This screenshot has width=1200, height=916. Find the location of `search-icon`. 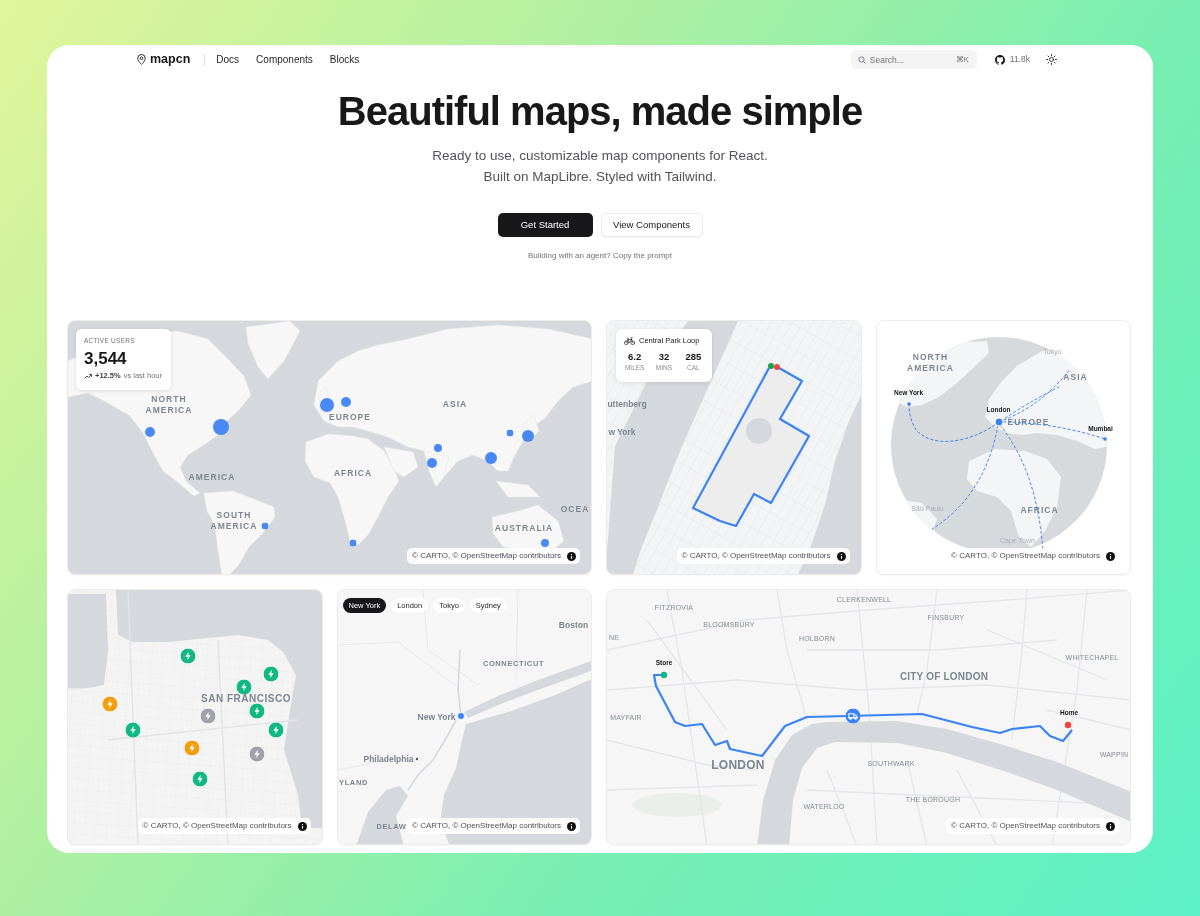

search-icon is located at coordinates (861, 59).